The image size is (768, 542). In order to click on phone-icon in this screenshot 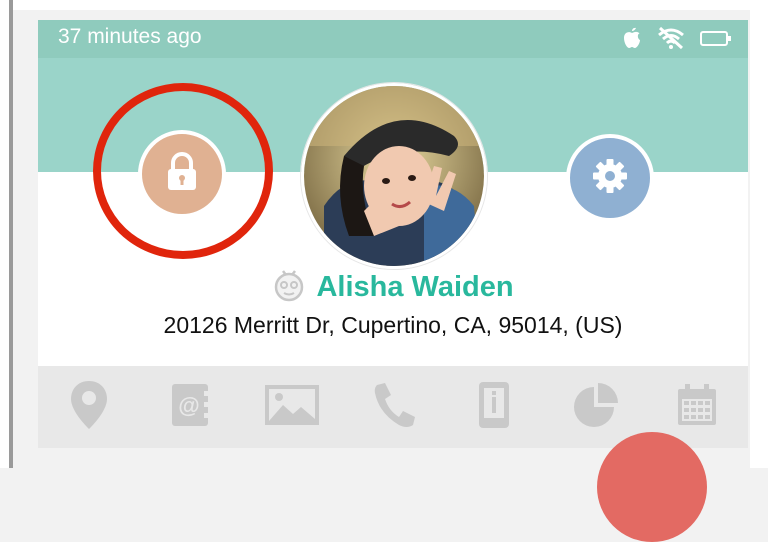, I will do `click(393, 407)`.